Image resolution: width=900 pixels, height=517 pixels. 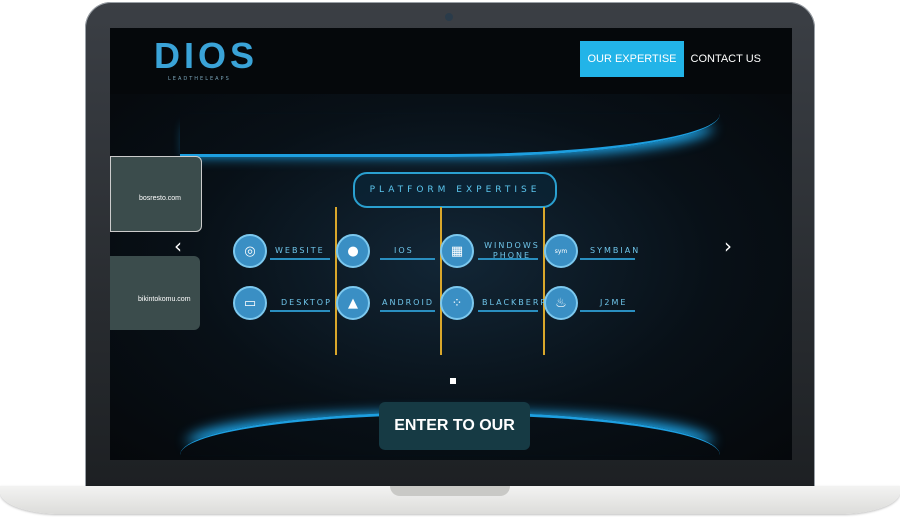 What do you see at coordinates (353, 251) in the screenshot?
I see `apple-icon: ●` at bounding box center [353, 251].